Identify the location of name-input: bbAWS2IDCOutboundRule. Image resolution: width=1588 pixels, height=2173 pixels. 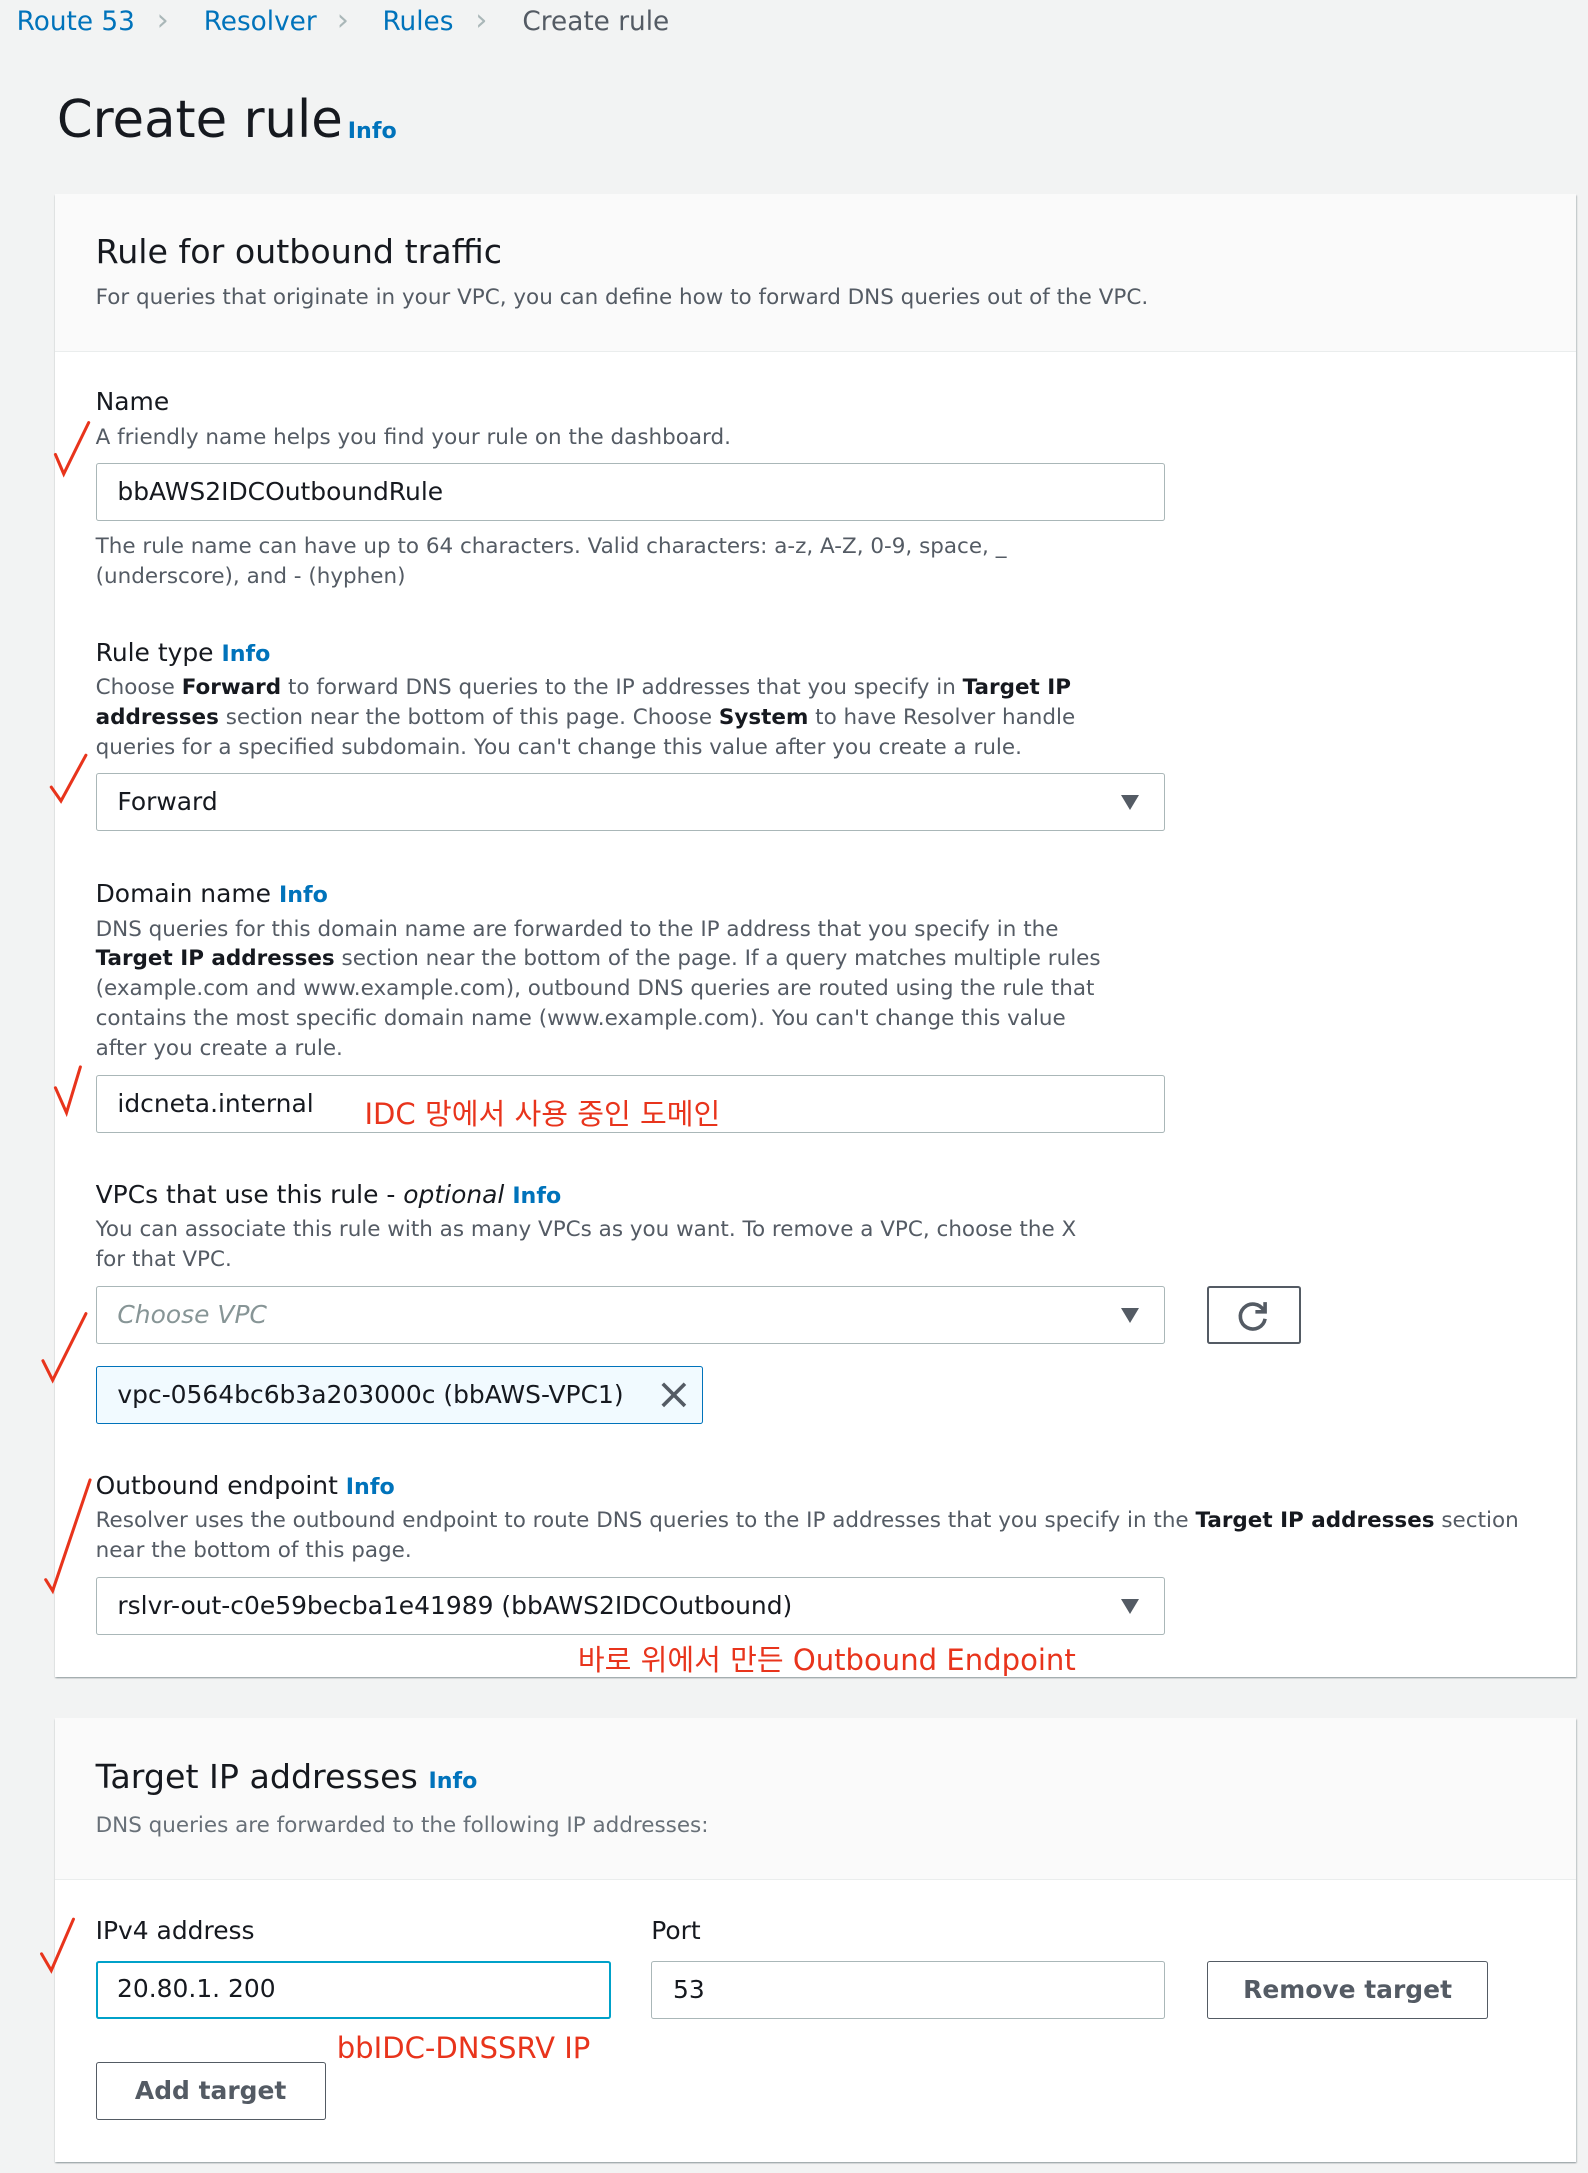
(630, 491).